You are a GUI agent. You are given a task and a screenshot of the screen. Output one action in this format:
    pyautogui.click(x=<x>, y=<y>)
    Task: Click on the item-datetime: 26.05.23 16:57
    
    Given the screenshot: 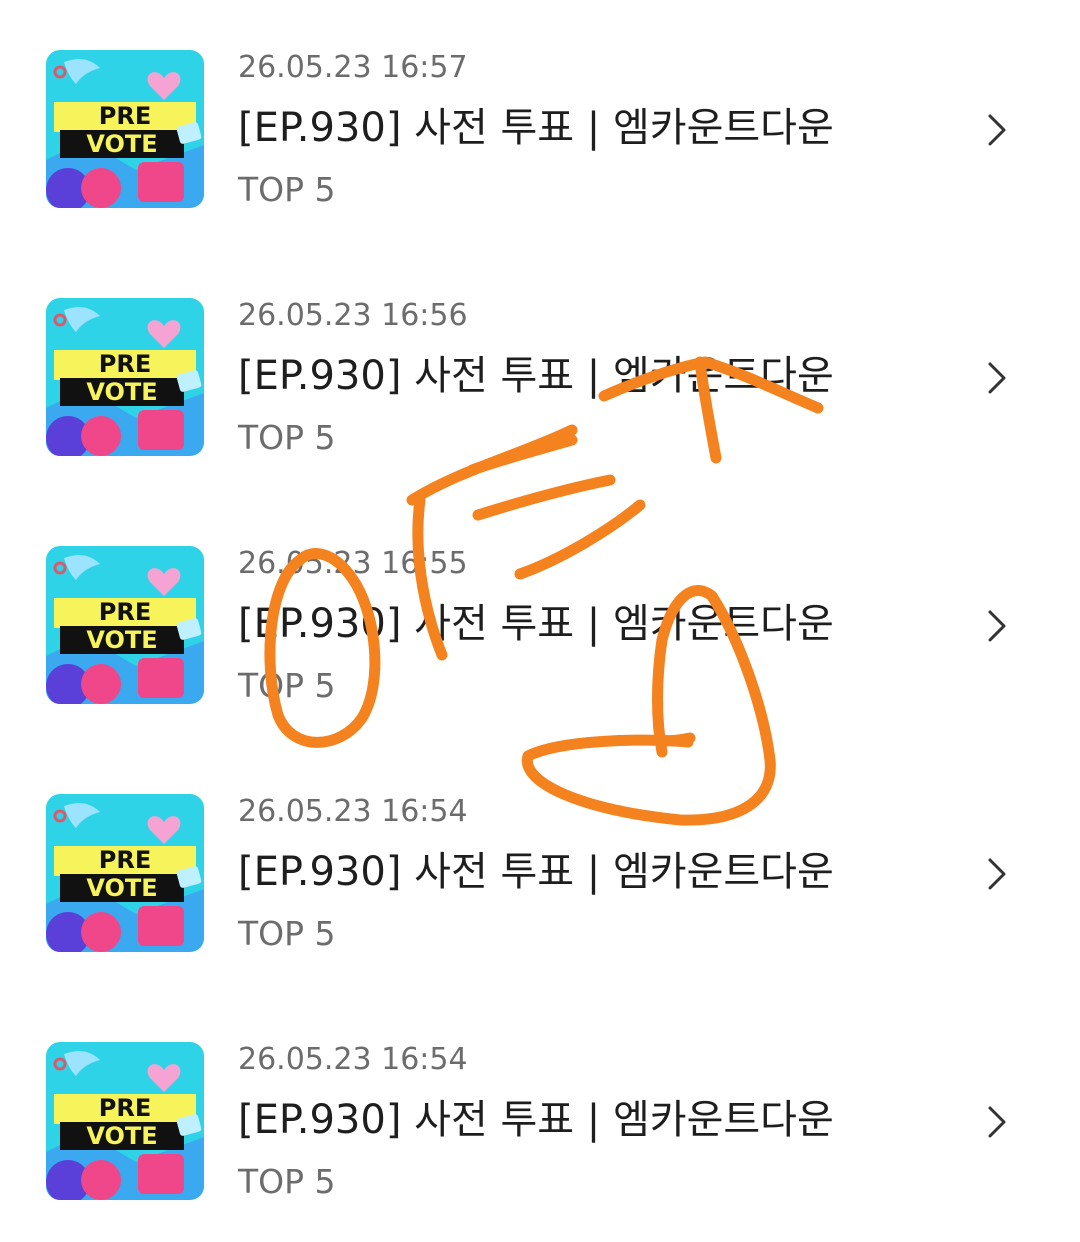 What is the action you would take?
    pyautogui.click(x=353, y=67)
    